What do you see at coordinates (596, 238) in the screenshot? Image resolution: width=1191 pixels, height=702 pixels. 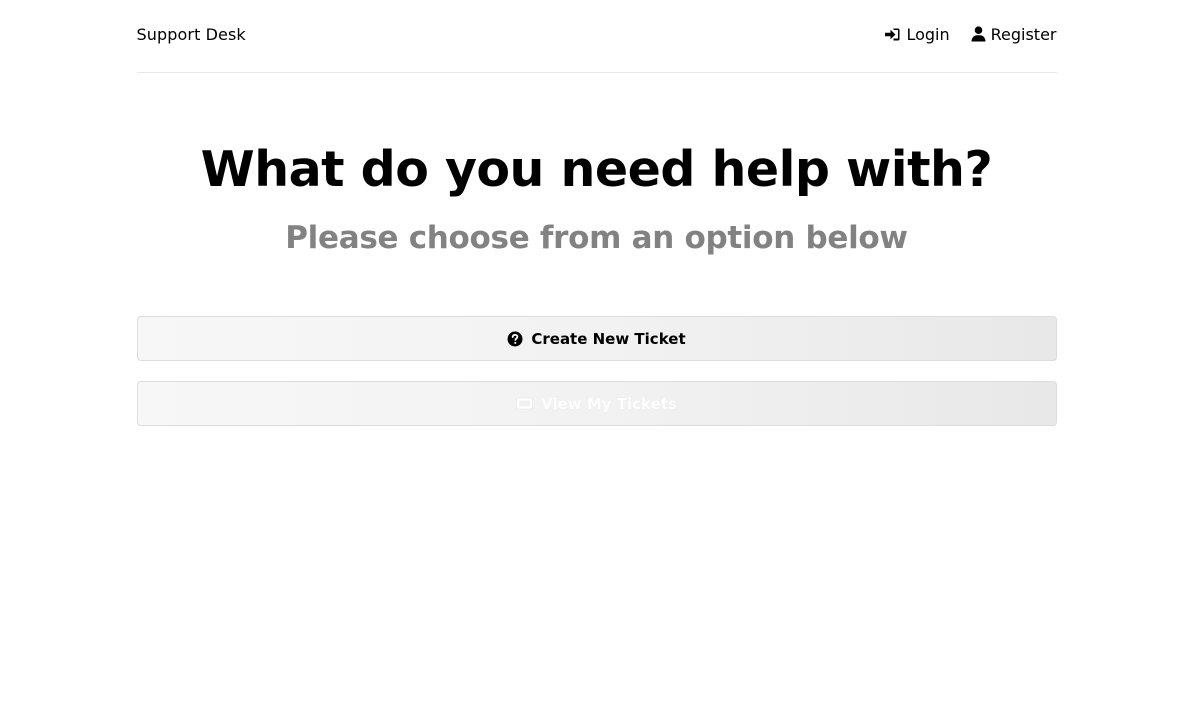 I see `page-subtitle: Please choose from an option below` at bounding box center [596, 238].